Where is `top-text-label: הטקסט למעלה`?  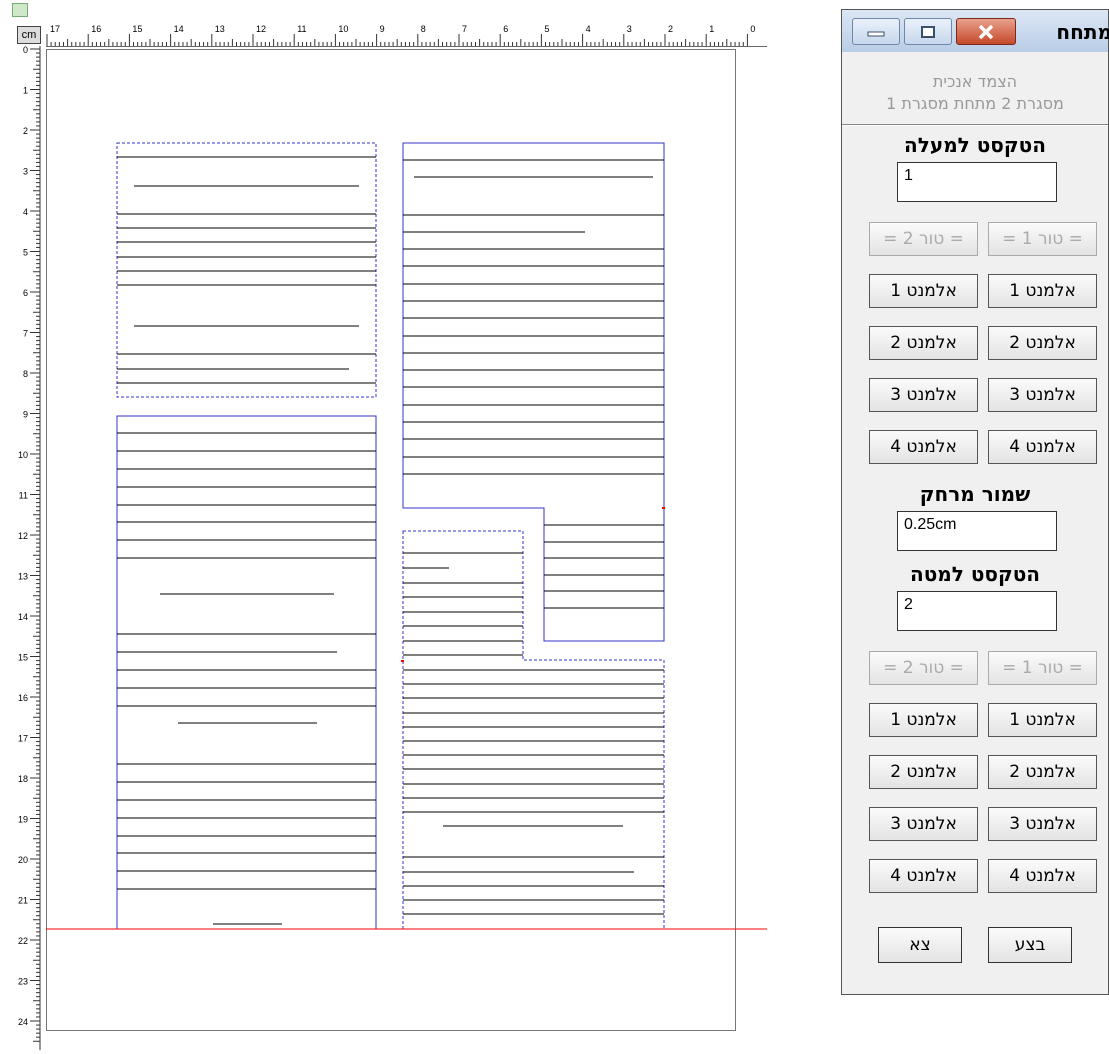
top-text-label: הטקסט למעלה is located at coordinates (975, 145).